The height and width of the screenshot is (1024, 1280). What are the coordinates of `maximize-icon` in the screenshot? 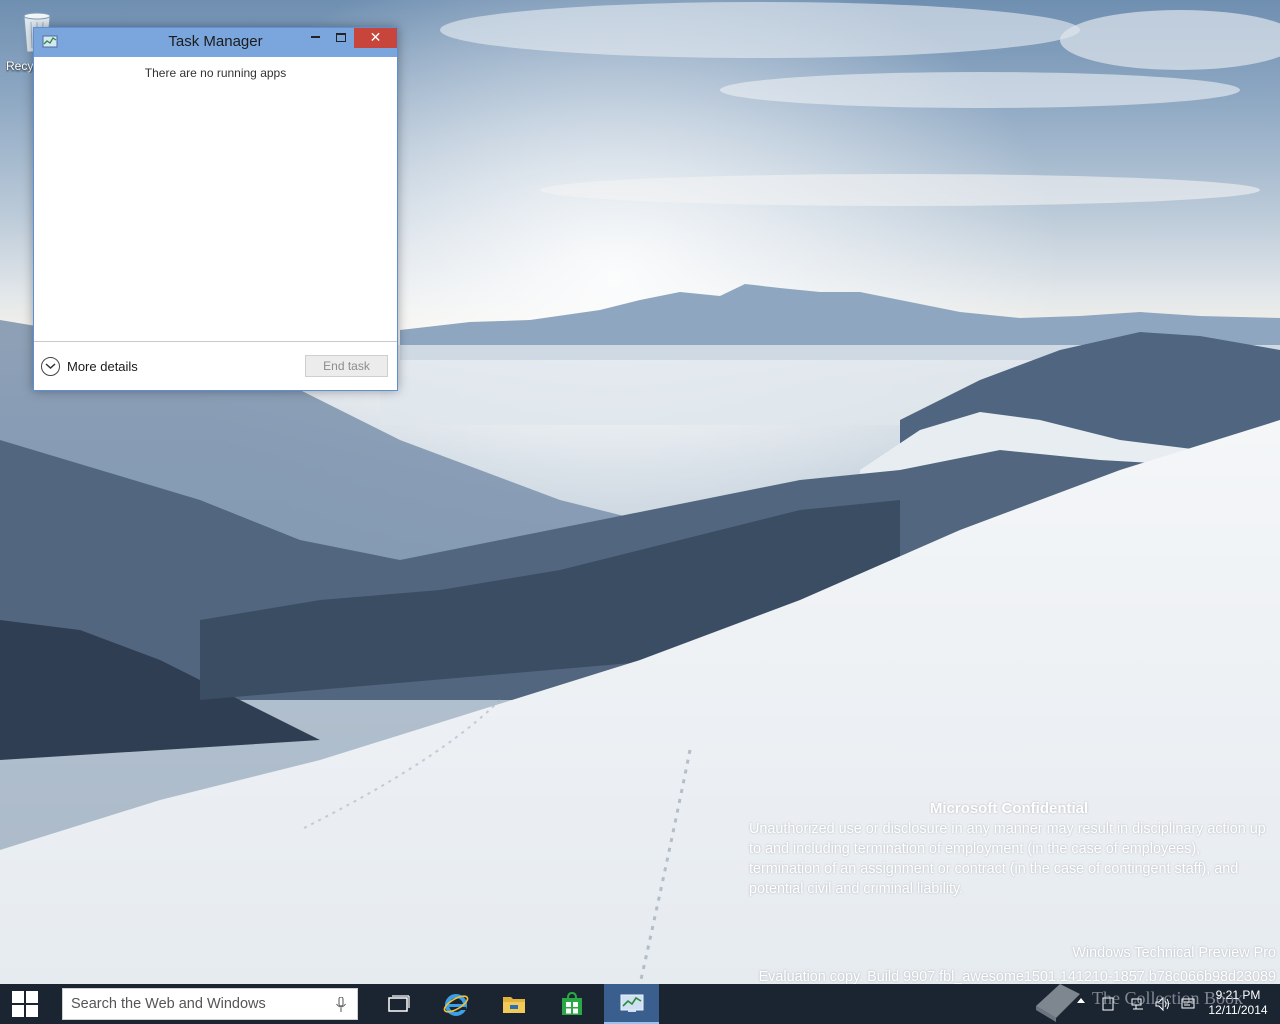 It's located at (341, 37).